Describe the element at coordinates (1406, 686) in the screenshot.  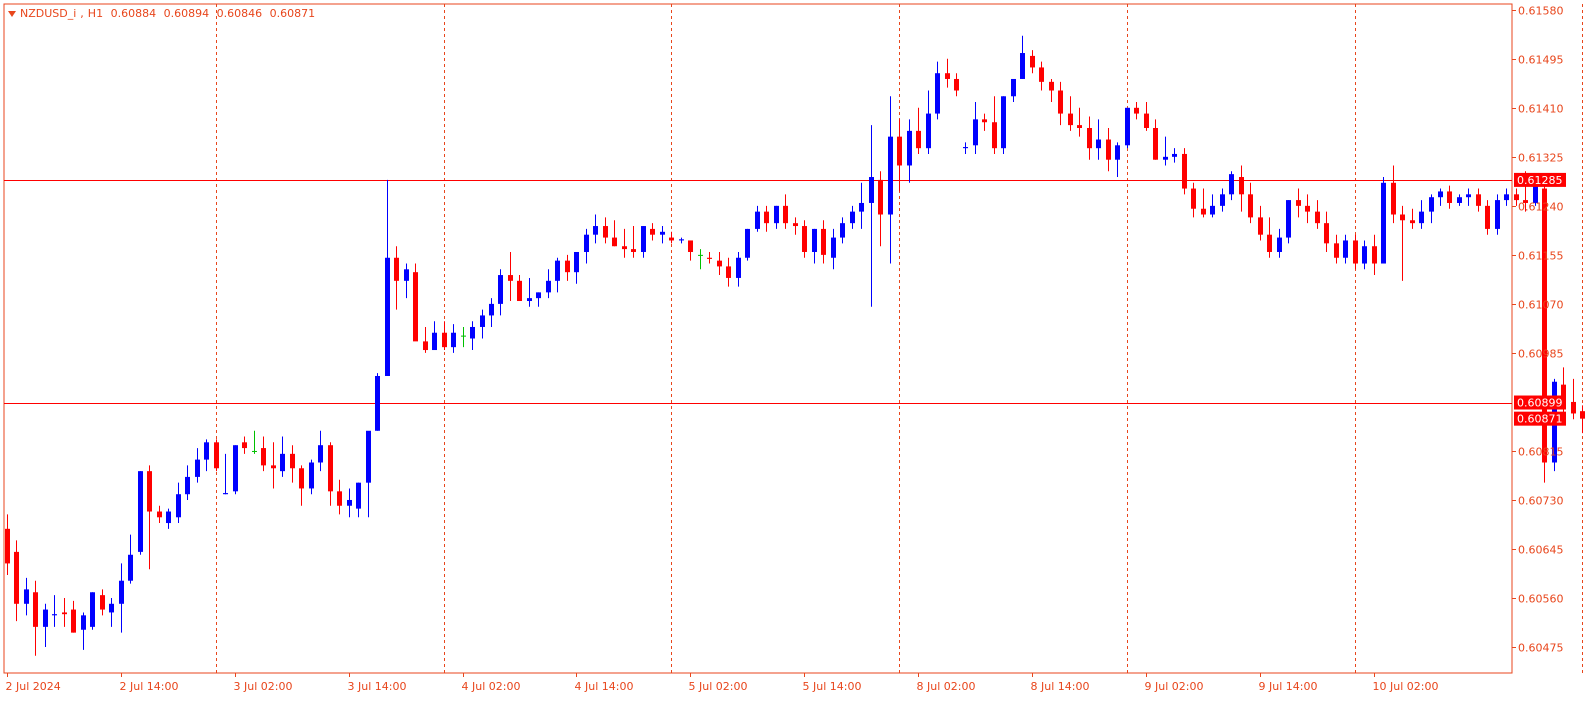
I see `time-tick-label: 10 Jul 02:00` at that location.